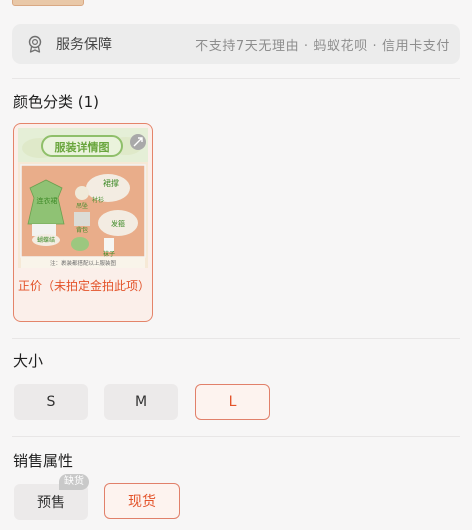 Image resolution: width=472 pixels, height=530 pixels. Describe the element at coordinates (51, 402) in the screenshot. I see `size-option-s: S` at that location.